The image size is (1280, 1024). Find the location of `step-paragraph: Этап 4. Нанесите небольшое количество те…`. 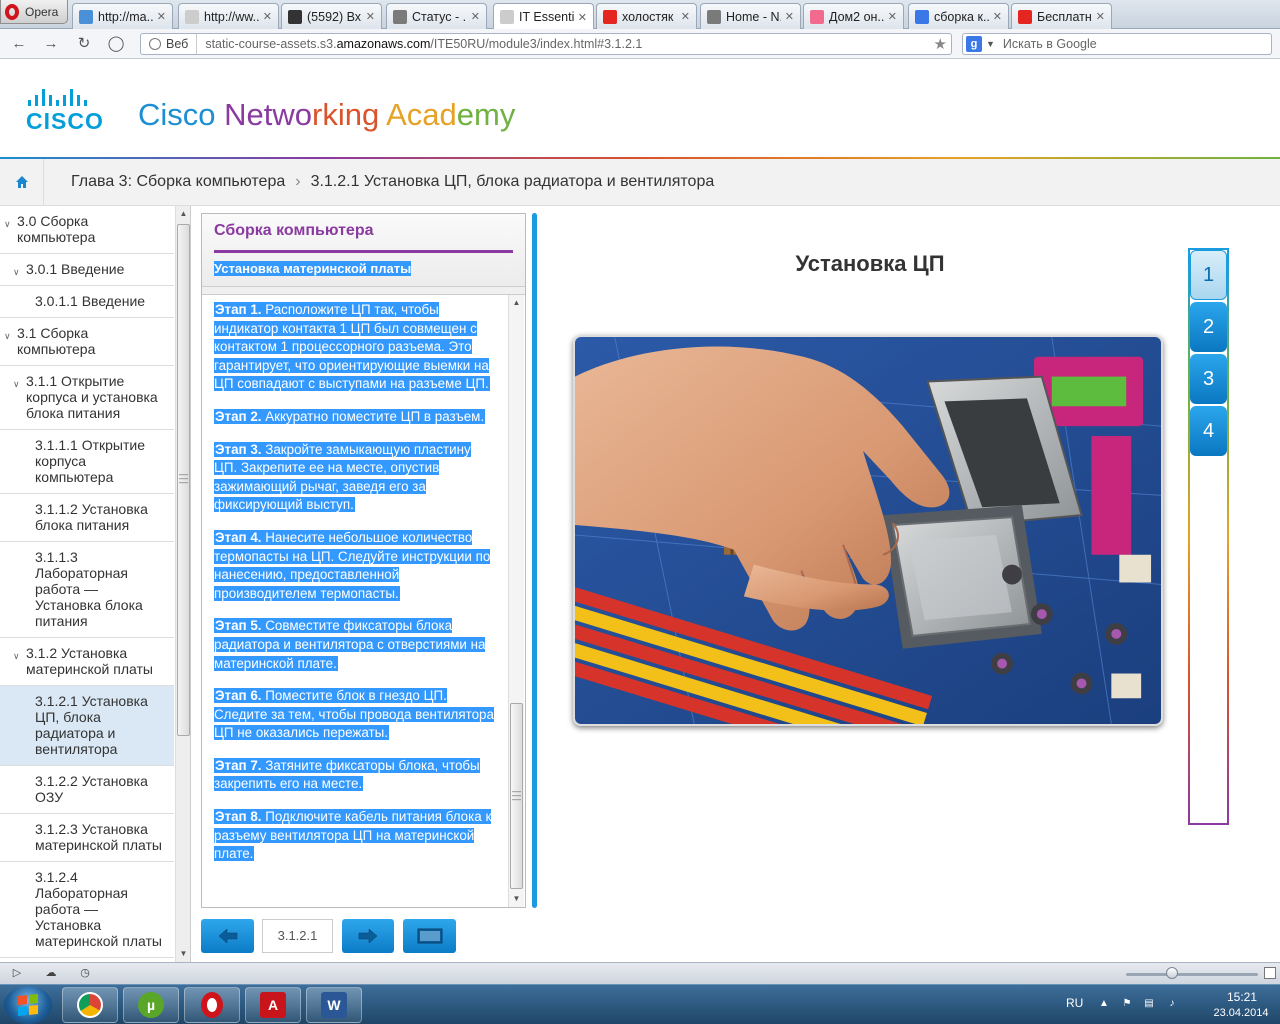

step-paragraph: Этап 4. Нанесите небольшое количество те… is located at coordinates (354, 566).